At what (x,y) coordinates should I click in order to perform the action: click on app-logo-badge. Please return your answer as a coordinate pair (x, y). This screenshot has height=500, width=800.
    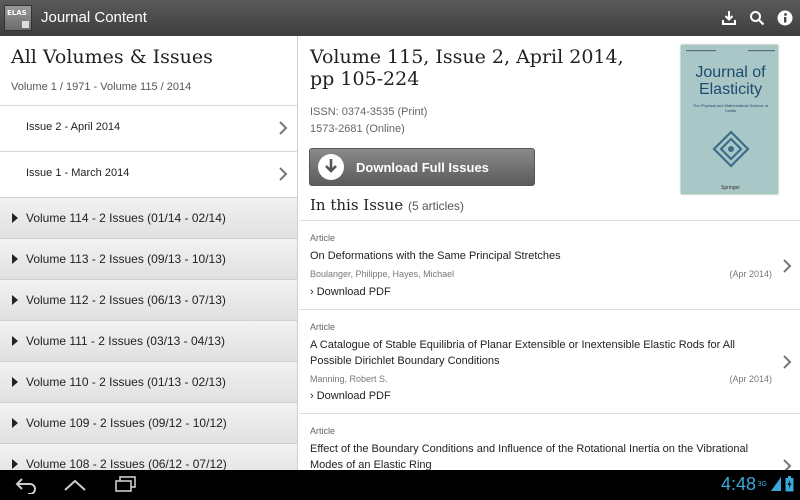
    Looking at the image, I should click on (25, 24).